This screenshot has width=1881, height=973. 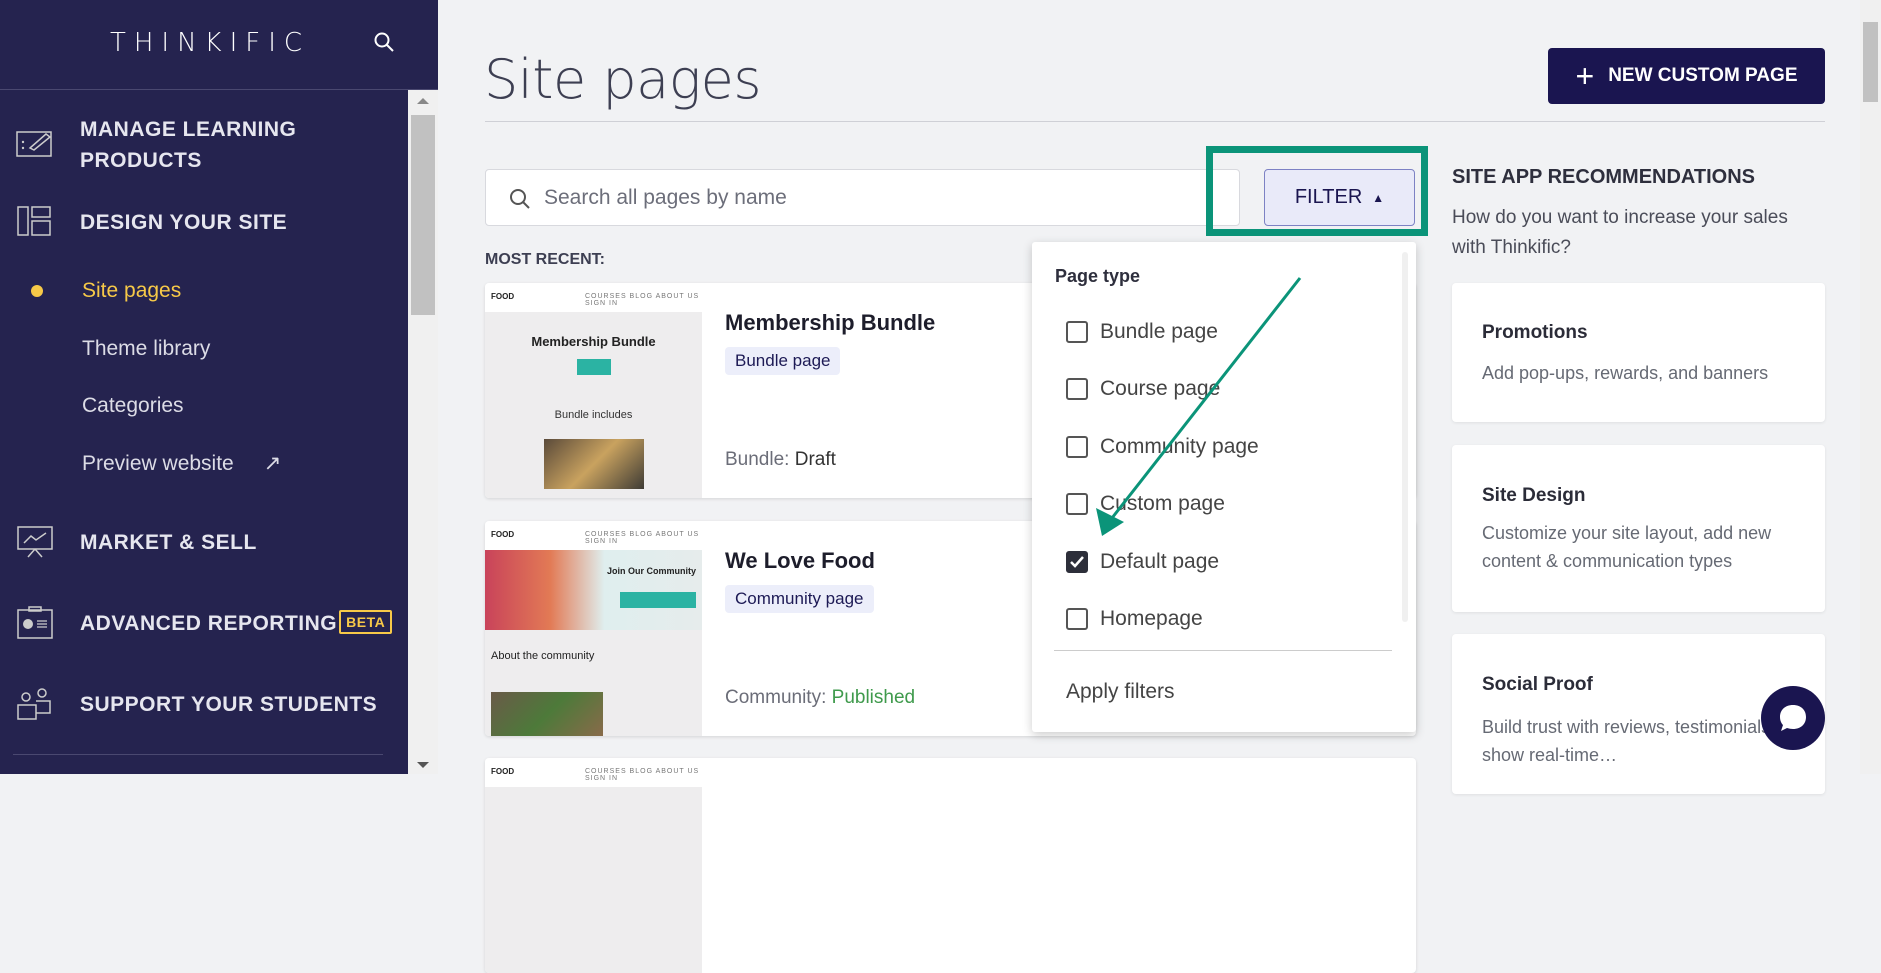 What do you see at coordinates (1098, 276) in the screenshot?
I see `page-type-heading: Page type` at bounding box center [1098, 276].